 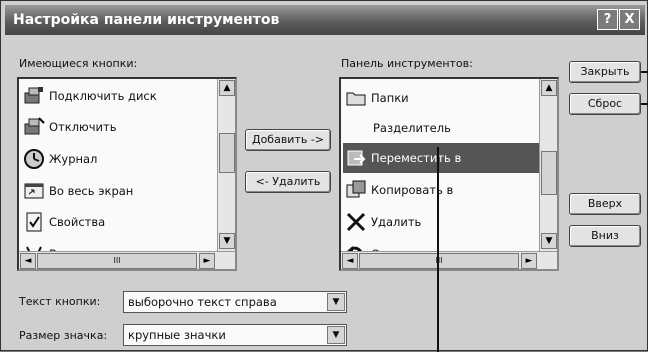 What do you see at coordinates (235, 335) in the screenshot?
I see `icon-size-select: крупные значки ▼` at bounding box center [235, 335].